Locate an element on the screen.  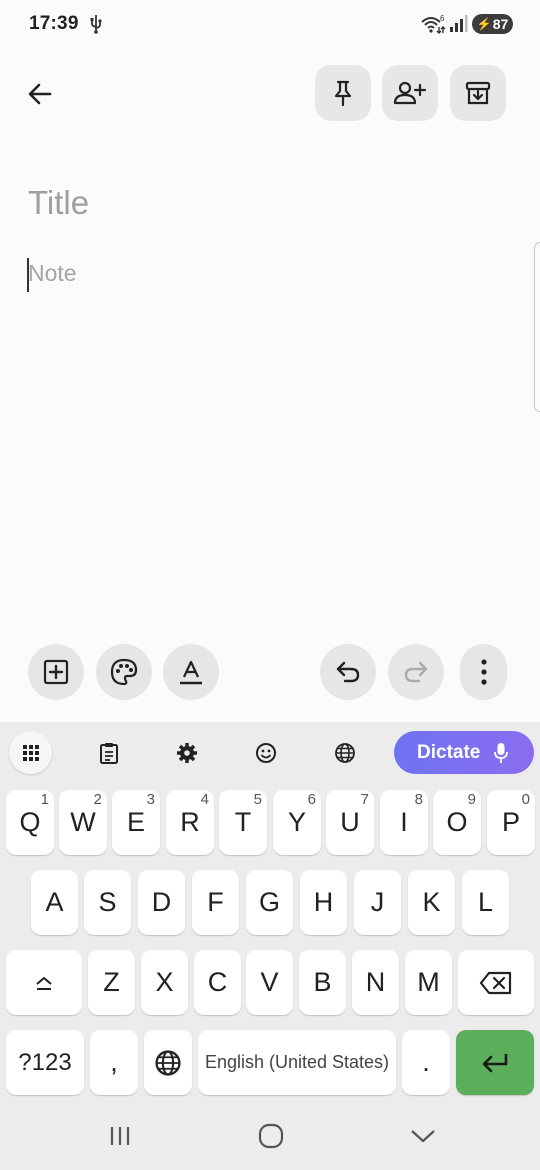
keyboard-apps-icon is located at coordinates (30, 752).